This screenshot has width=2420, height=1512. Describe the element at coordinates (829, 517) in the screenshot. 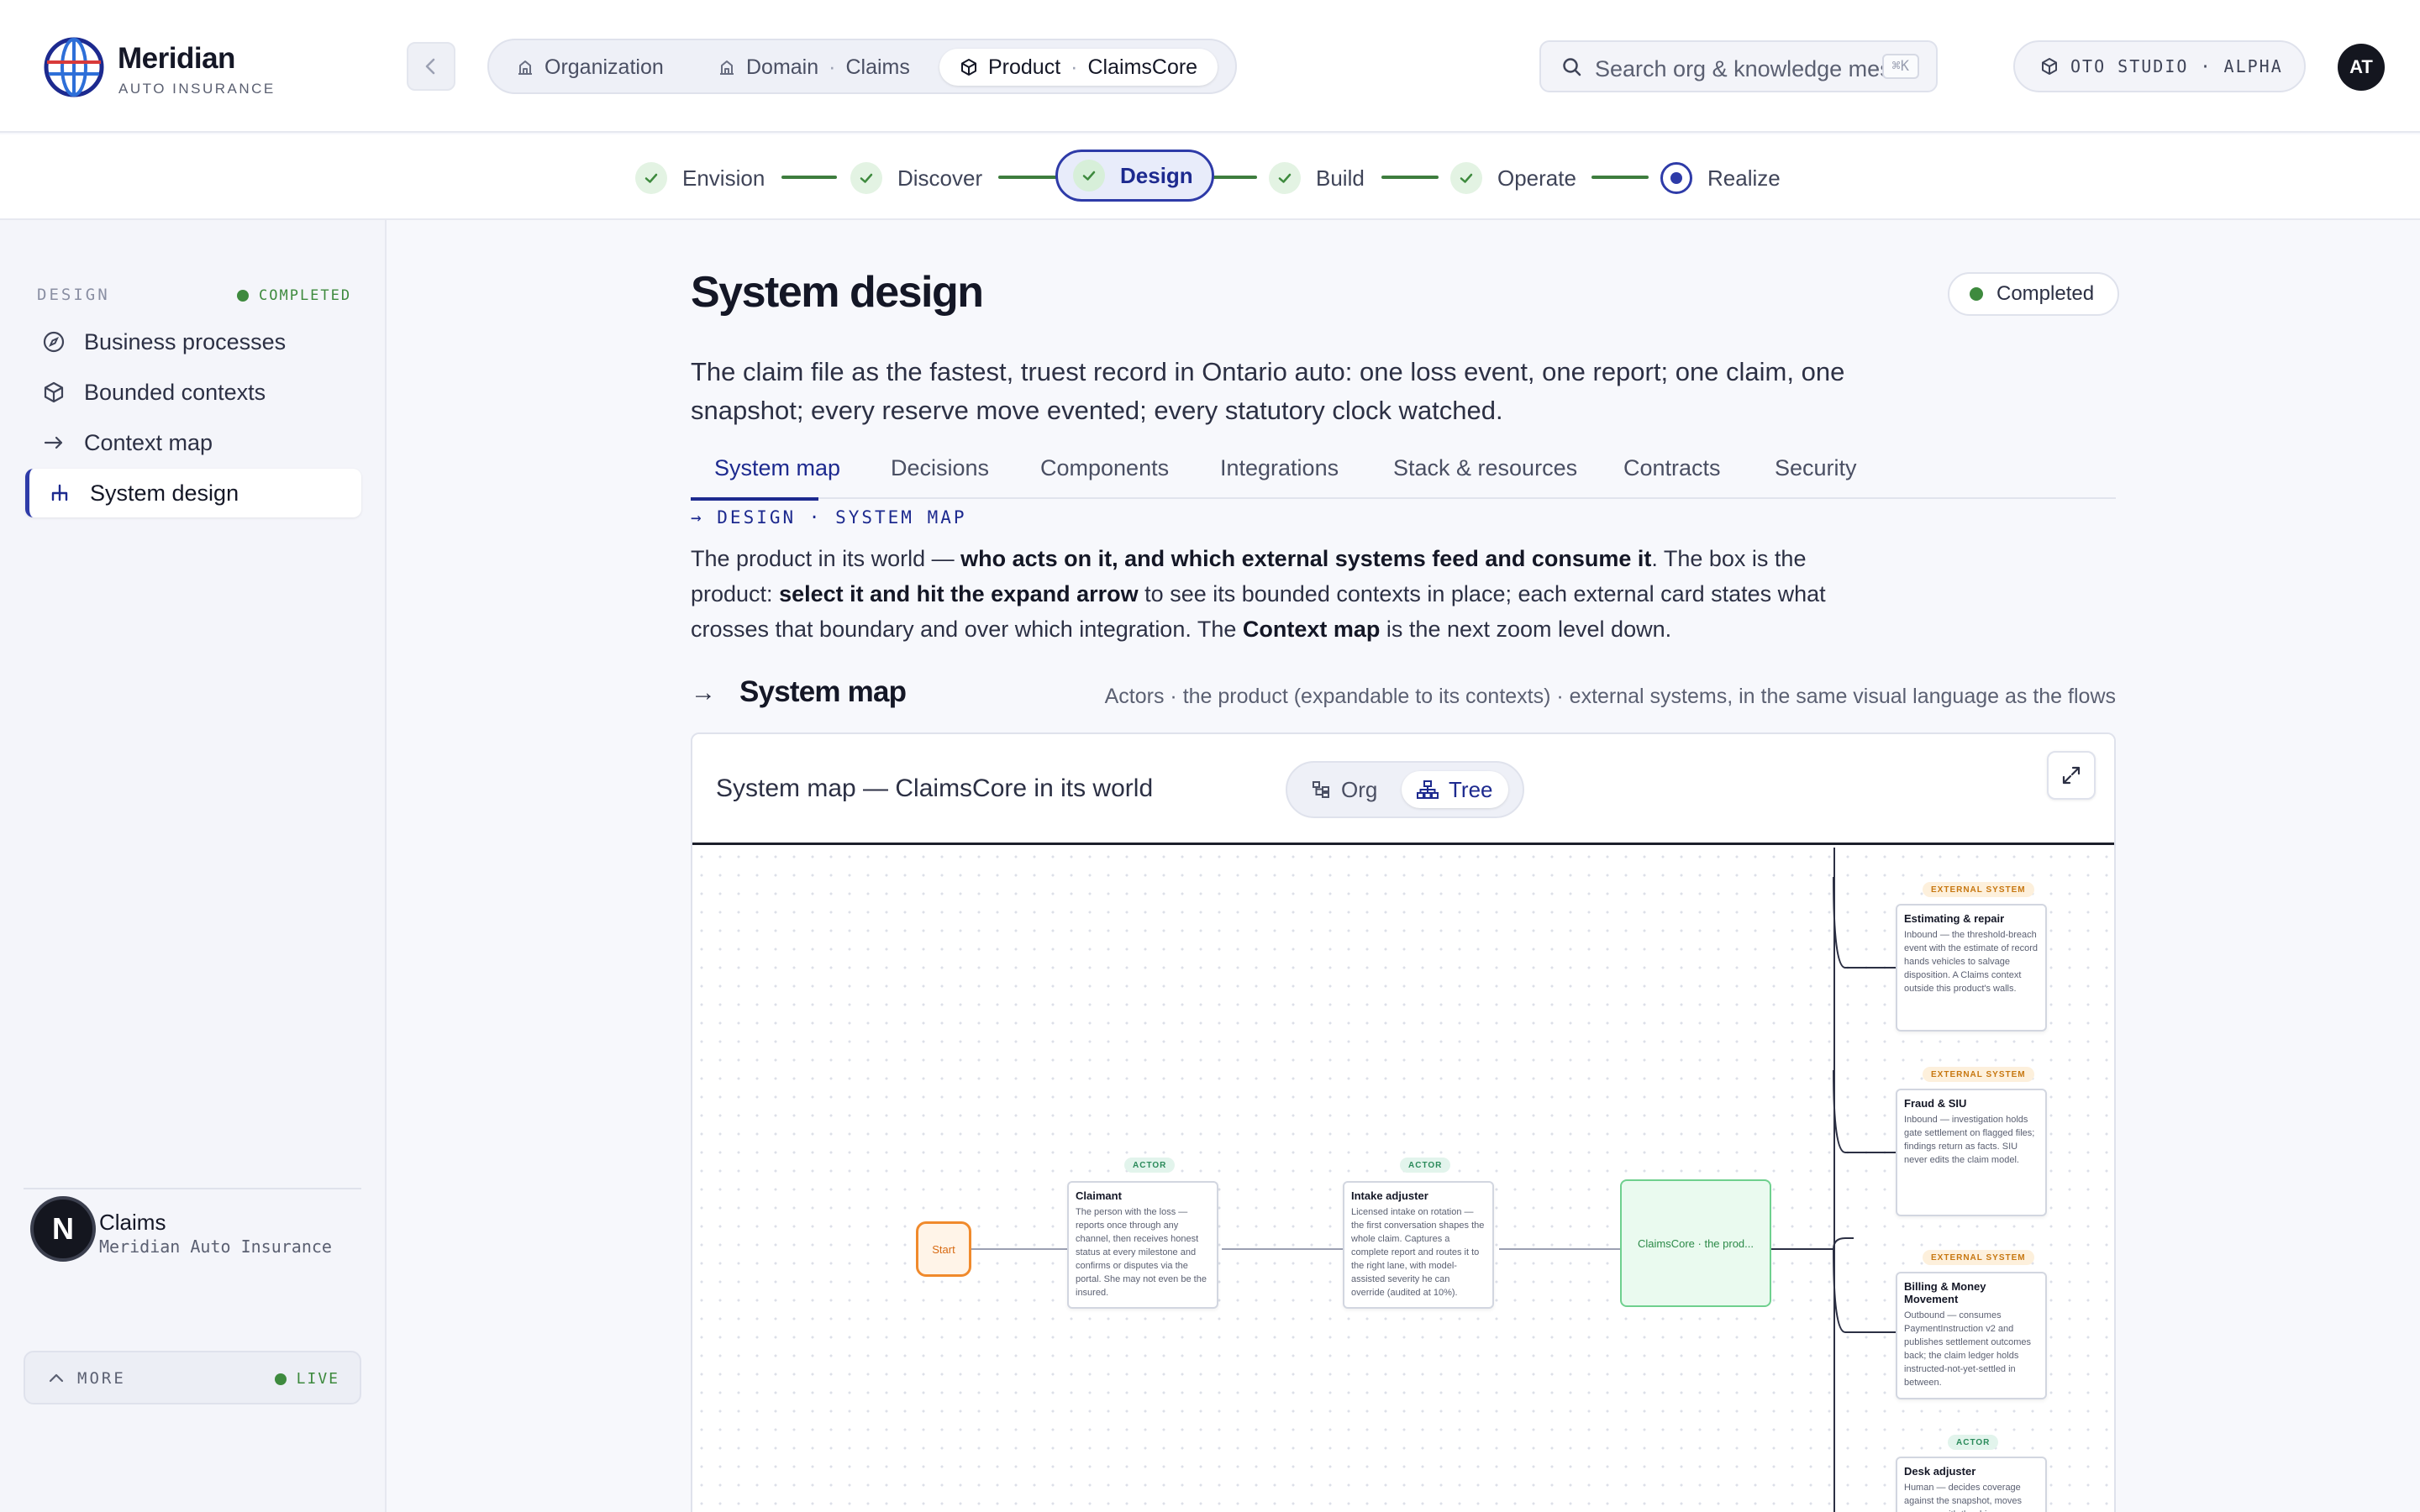

I see `section-eyebrow: → DESIGN · SYSTEM MAP` at that location.